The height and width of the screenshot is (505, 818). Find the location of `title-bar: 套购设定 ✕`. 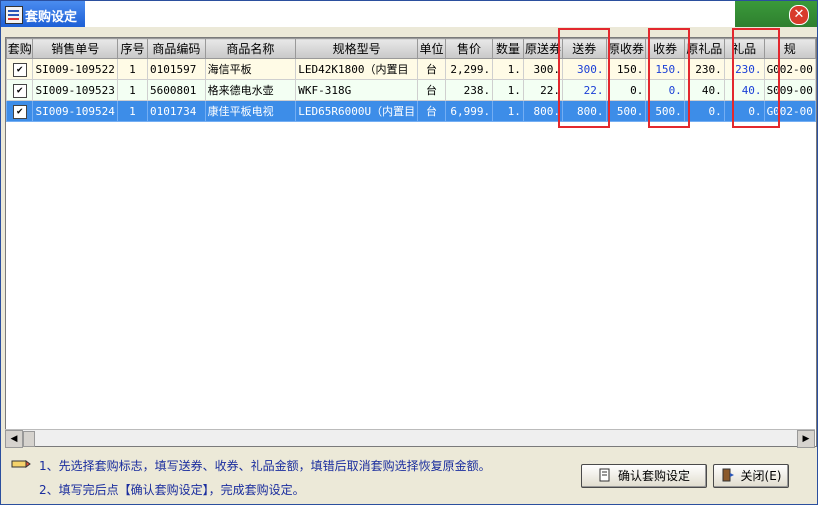

title-bar: 套购设定 ✕ is located at coordinates (409, 14).